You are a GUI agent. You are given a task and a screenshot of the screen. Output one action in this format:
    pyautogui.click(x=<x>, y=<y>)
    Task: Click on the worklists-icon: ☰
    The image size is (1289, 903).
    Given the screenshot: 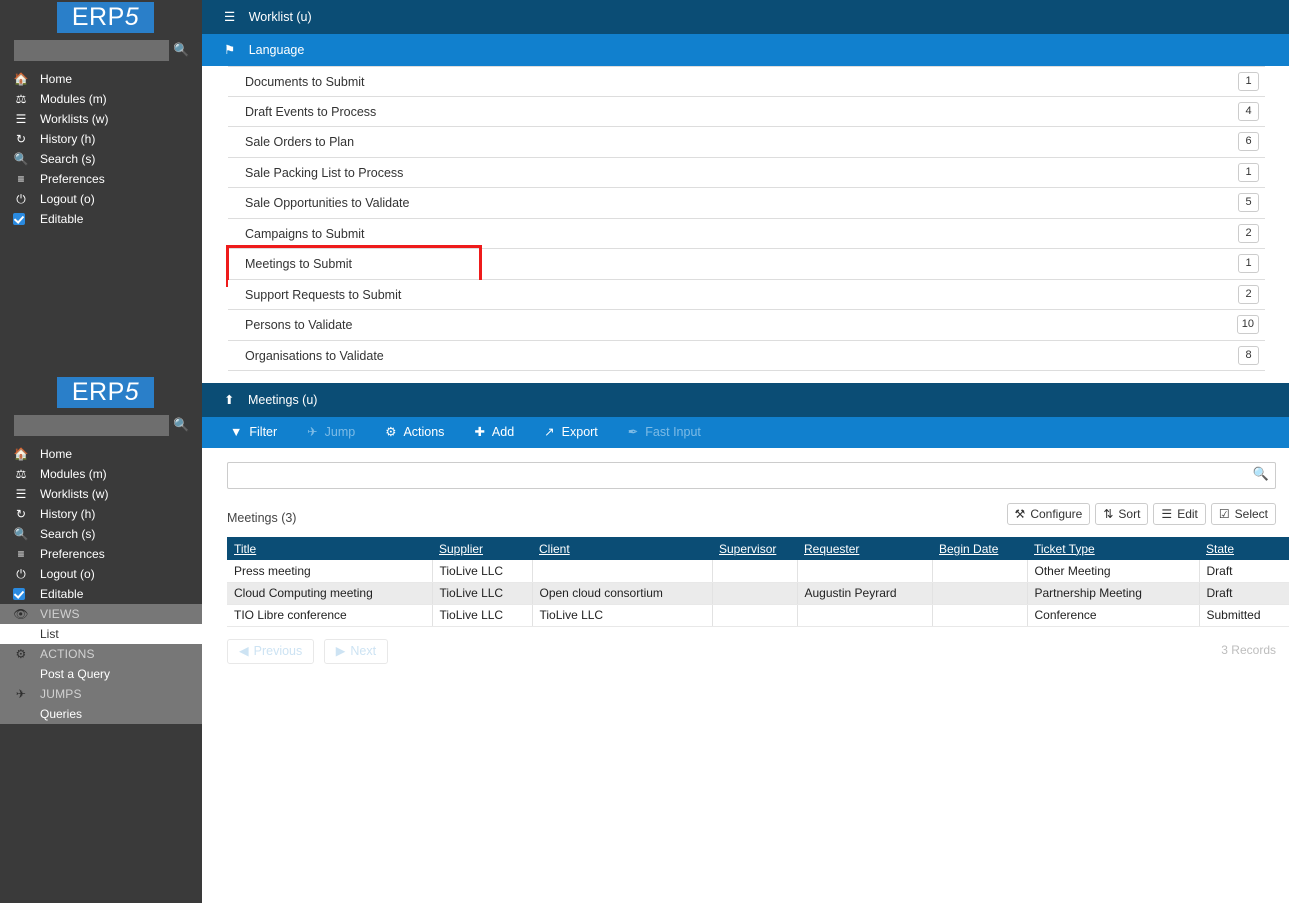 What is the action you would take?
    pyautogui.click(x=230, y=17)
    